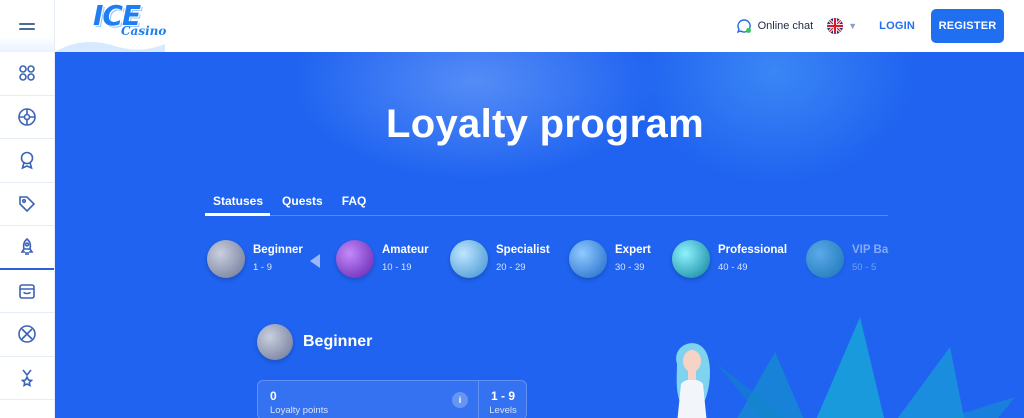  Describe the element at coordinates (302, 204) in the screenshot. I see `tab-quests: Quests` at that location.